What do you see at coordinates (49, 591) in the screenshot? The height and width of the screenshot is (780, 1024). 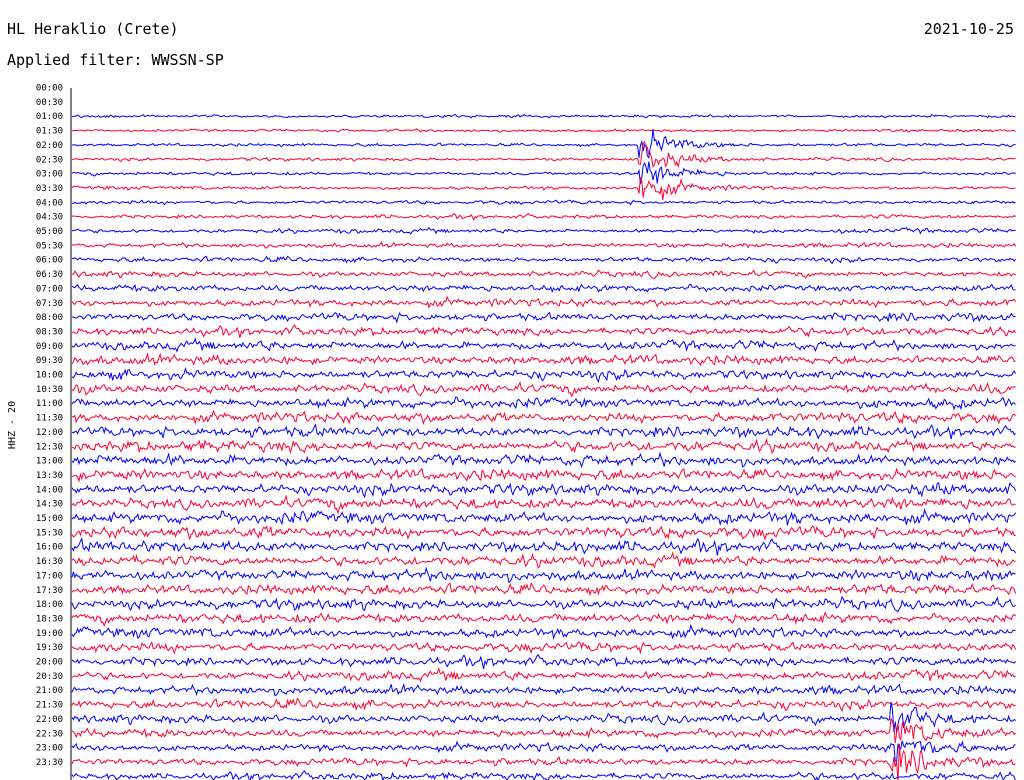 I see `y-tick-label: 17:30` at bounding box center [49, 591].